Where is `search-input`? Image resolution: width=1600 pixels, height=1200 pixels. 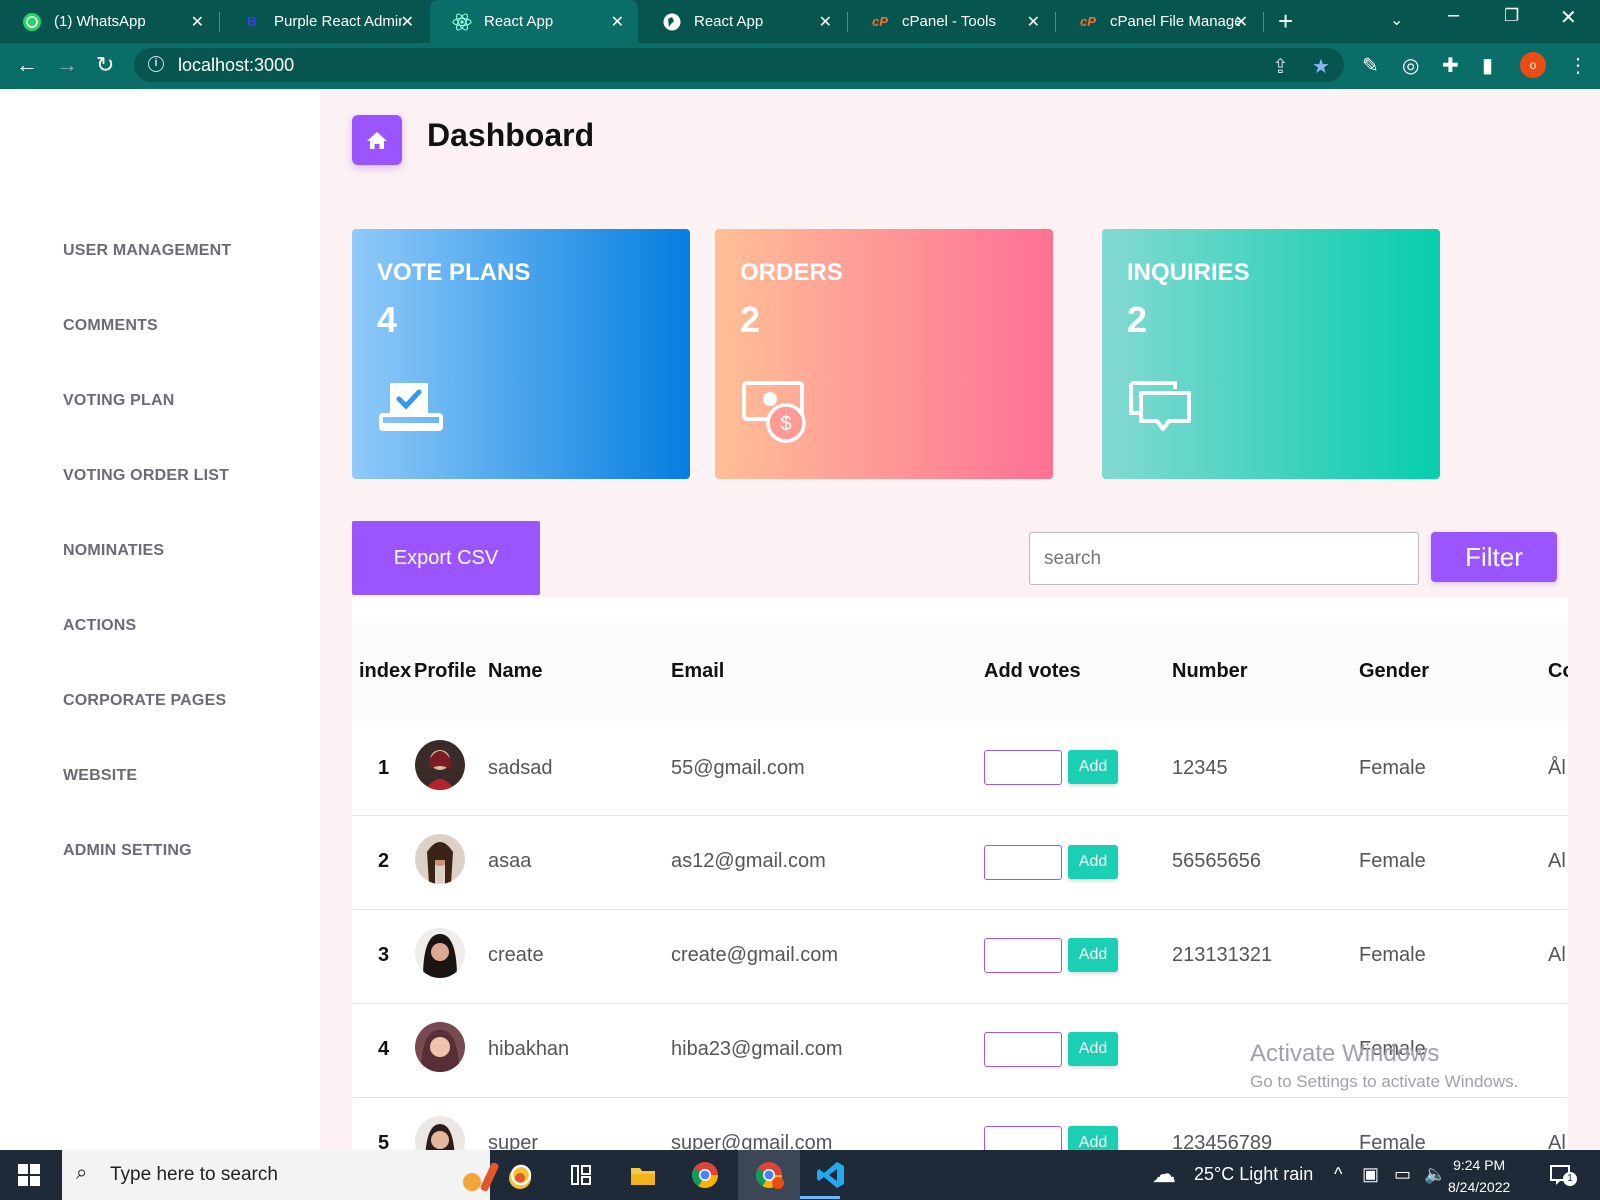
search-input is located at coordinates (1224, 558).